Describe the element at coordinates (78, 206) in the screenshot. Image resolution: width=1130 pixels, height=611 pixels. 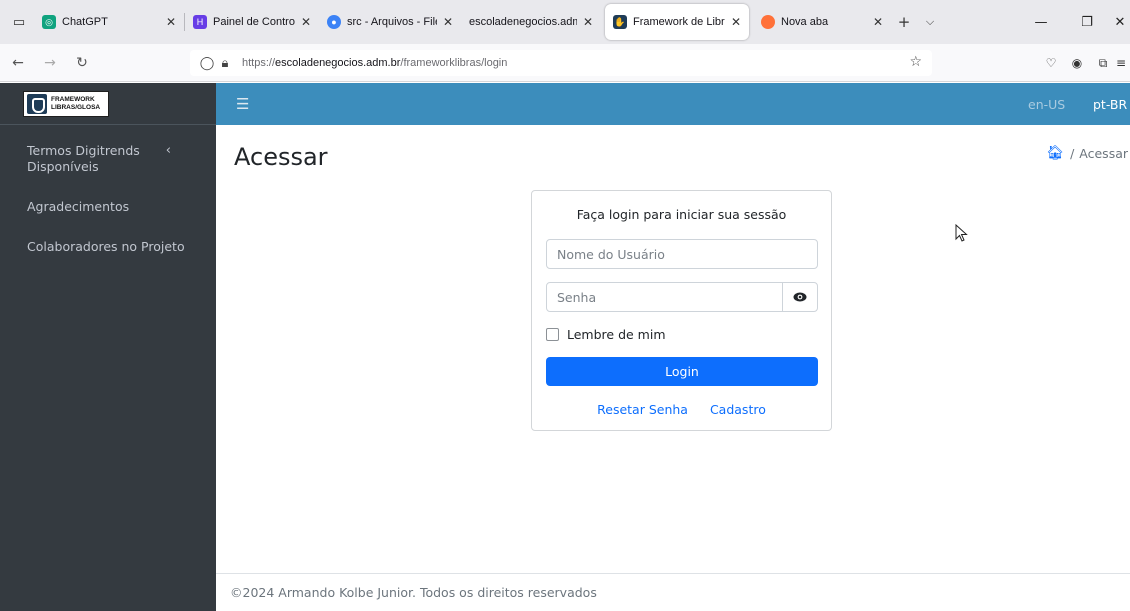
I see `sidebar-item-label: Agradecimentos` at that location.